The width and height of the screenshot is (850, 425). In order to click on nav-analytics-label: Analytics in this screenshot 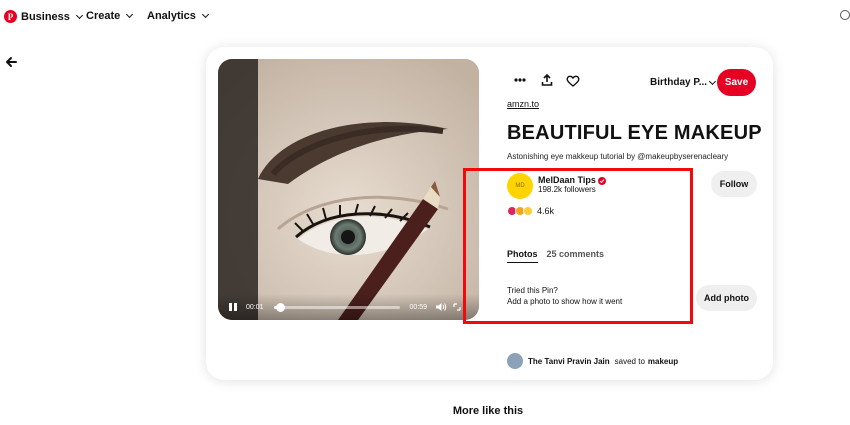, I will do `click(171, 16)`.